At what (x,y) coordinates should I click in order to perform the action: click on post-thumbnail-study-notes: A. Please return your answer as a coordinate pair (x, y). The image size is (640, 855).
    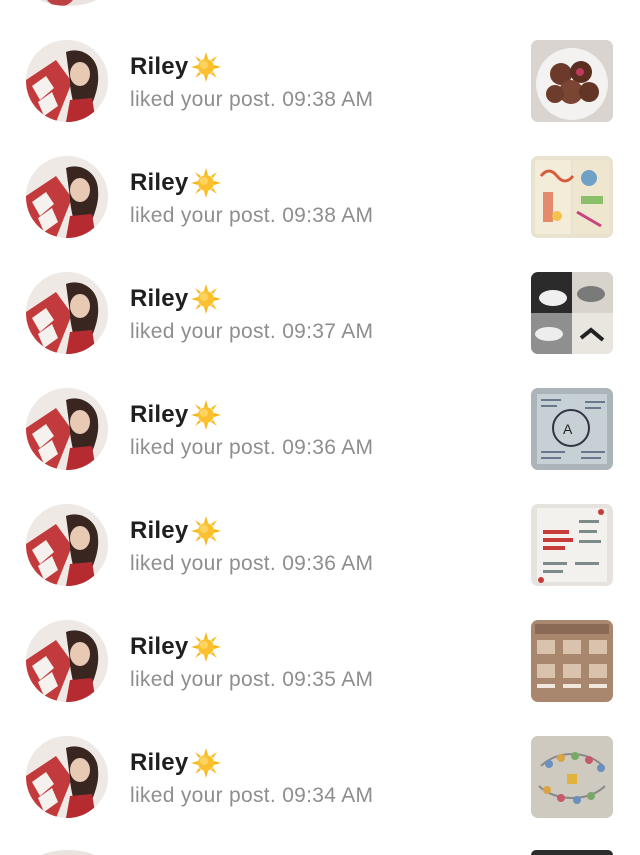
    Looking at the image, I should click on (572, 429).